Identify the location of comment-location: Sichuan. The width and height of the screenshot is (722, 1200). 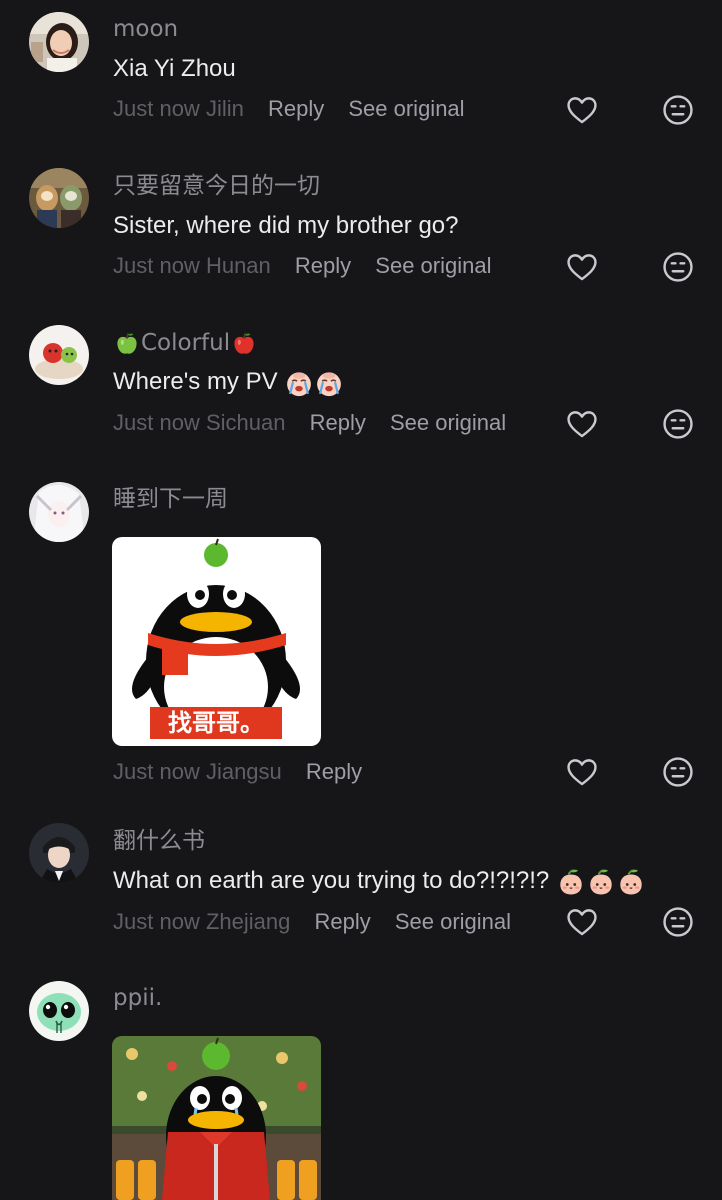
(245, 422).